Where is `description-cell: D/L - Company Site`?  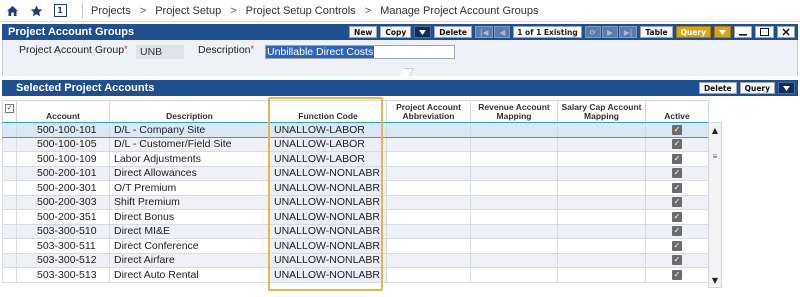
description-cell: D/L - Company Site is located at coordinates (189, 130).